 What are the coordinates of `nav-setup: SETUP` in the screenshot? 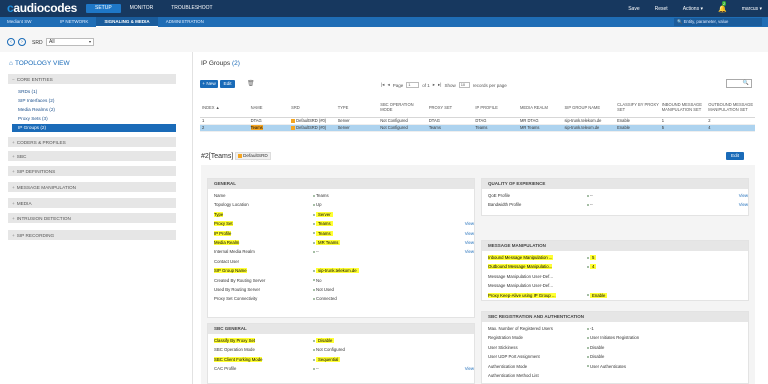 It's located at (103, 8).